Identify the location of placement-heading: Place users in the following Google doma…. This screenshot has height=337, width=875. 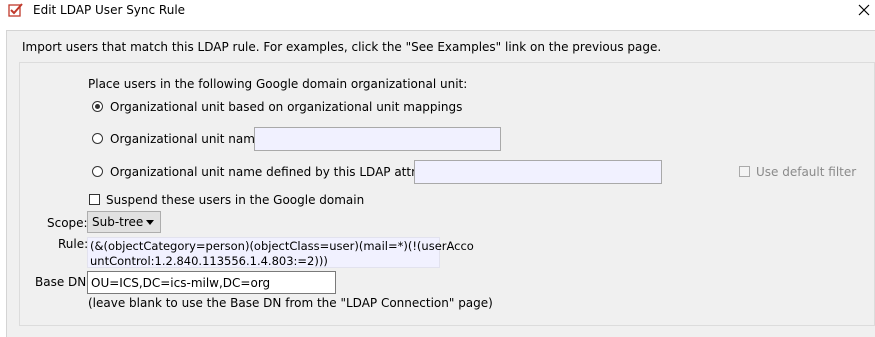
(278, 84).